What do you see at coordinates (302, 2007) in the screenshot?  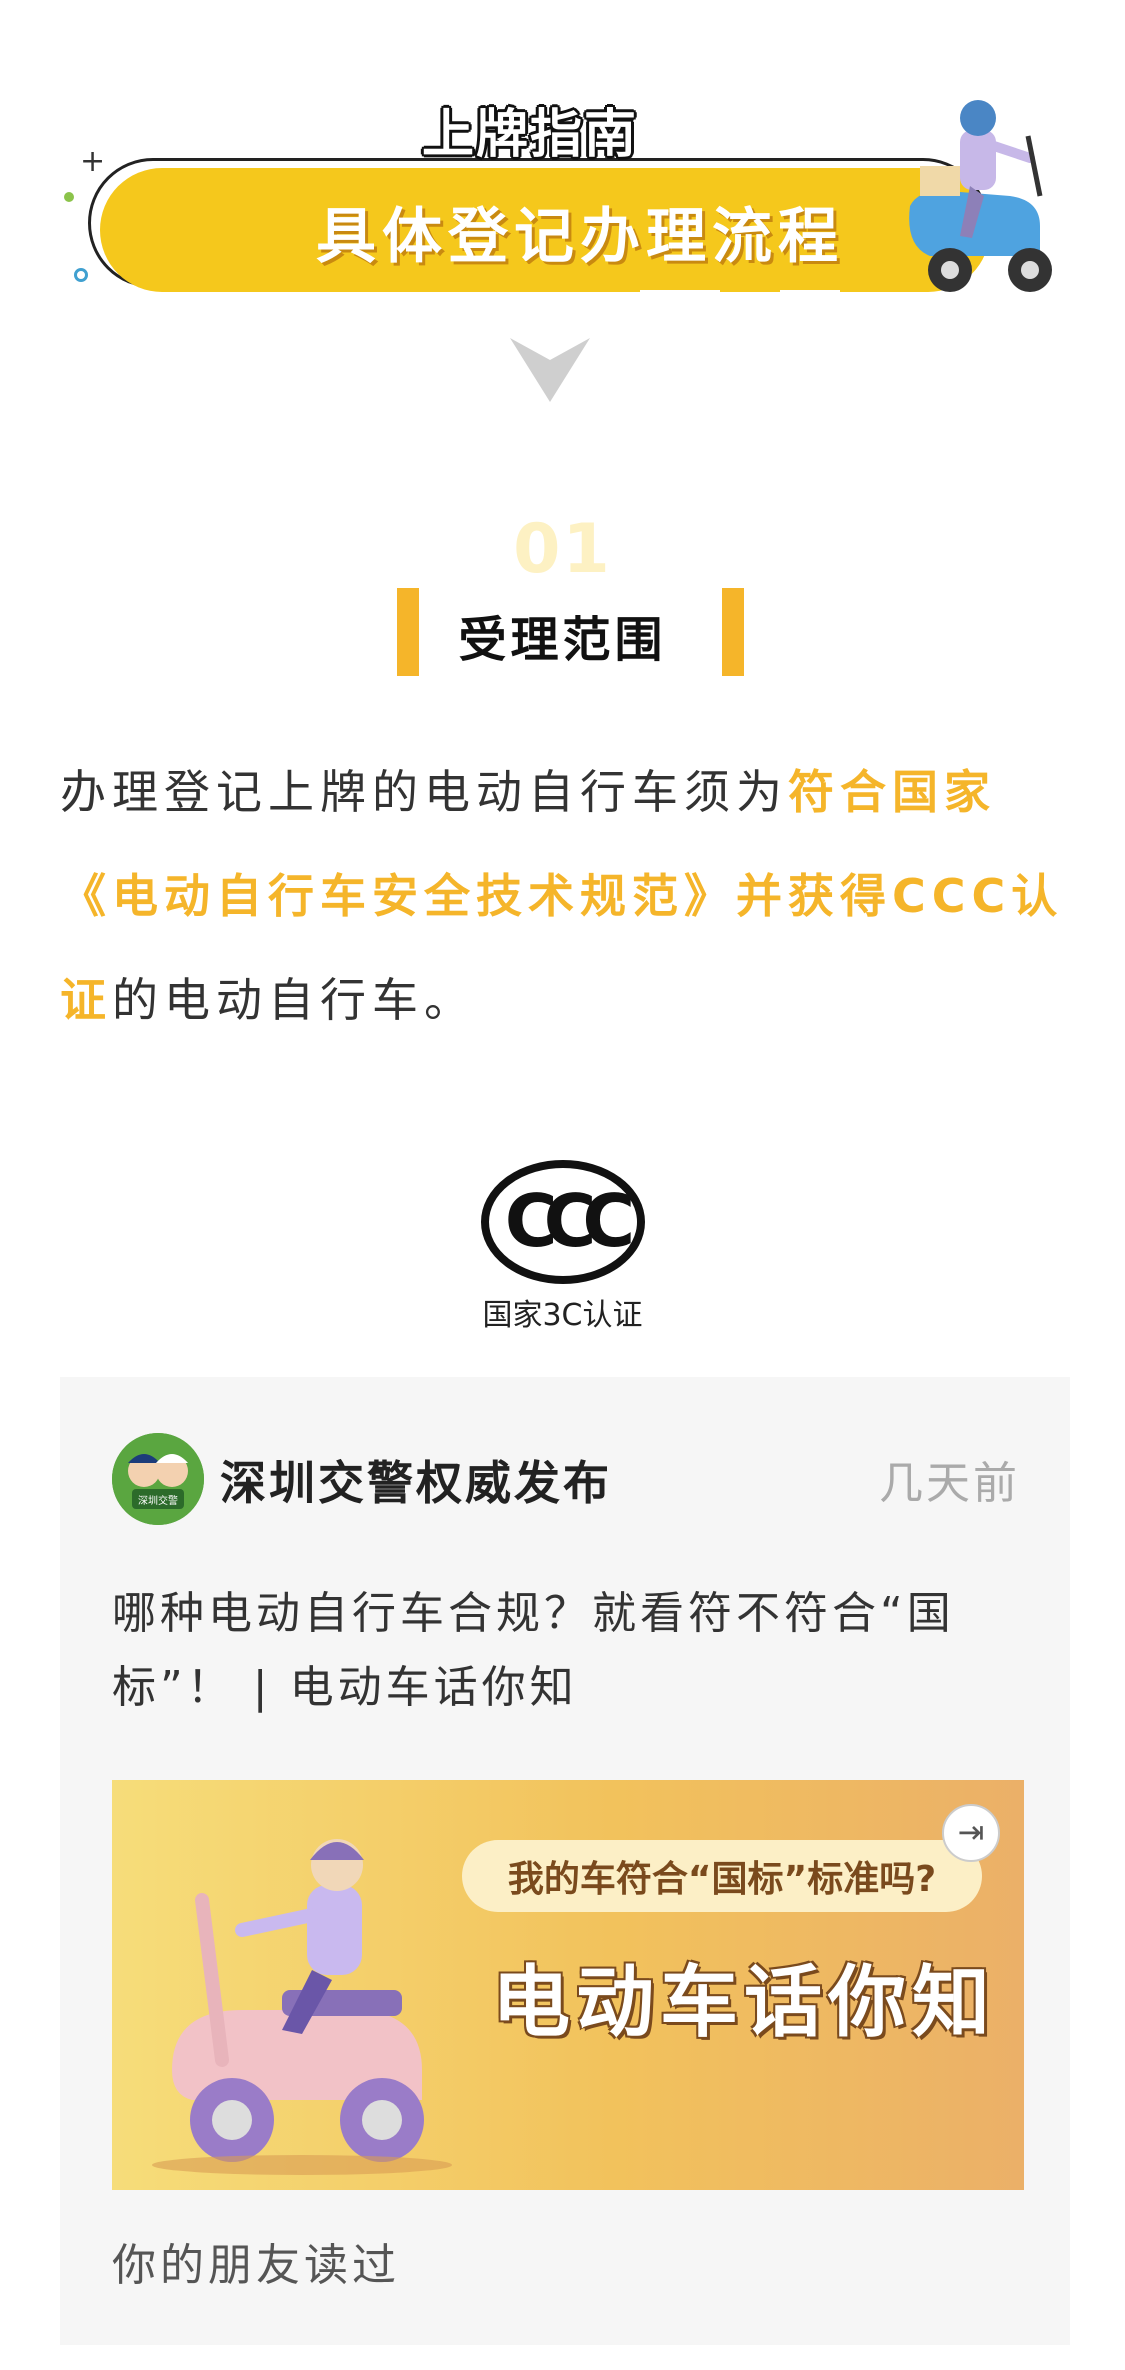 I see `scooter-illustration` at bounding box center [302, 2007].